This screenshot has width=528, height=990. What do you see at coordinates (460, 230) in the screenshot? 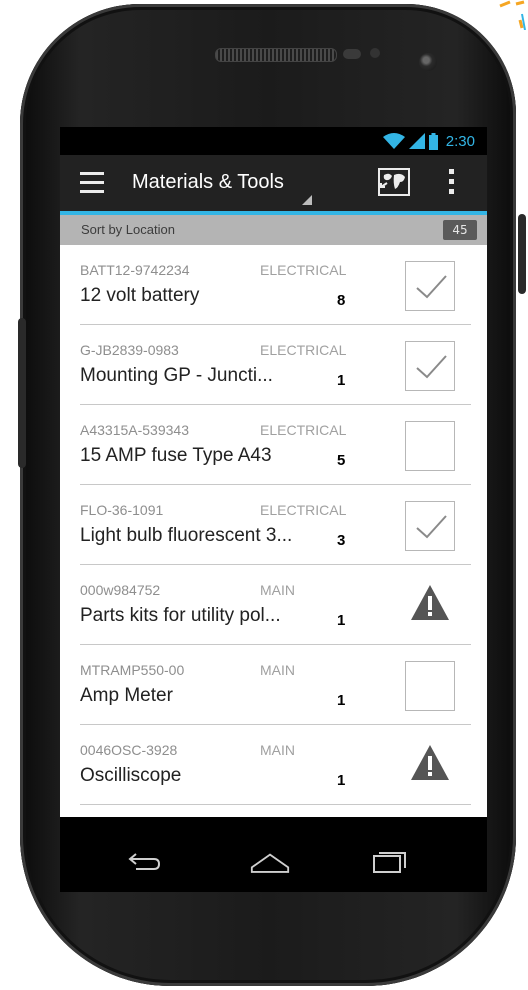
I see `count-badge: 45` at bounding box center [460, 230].